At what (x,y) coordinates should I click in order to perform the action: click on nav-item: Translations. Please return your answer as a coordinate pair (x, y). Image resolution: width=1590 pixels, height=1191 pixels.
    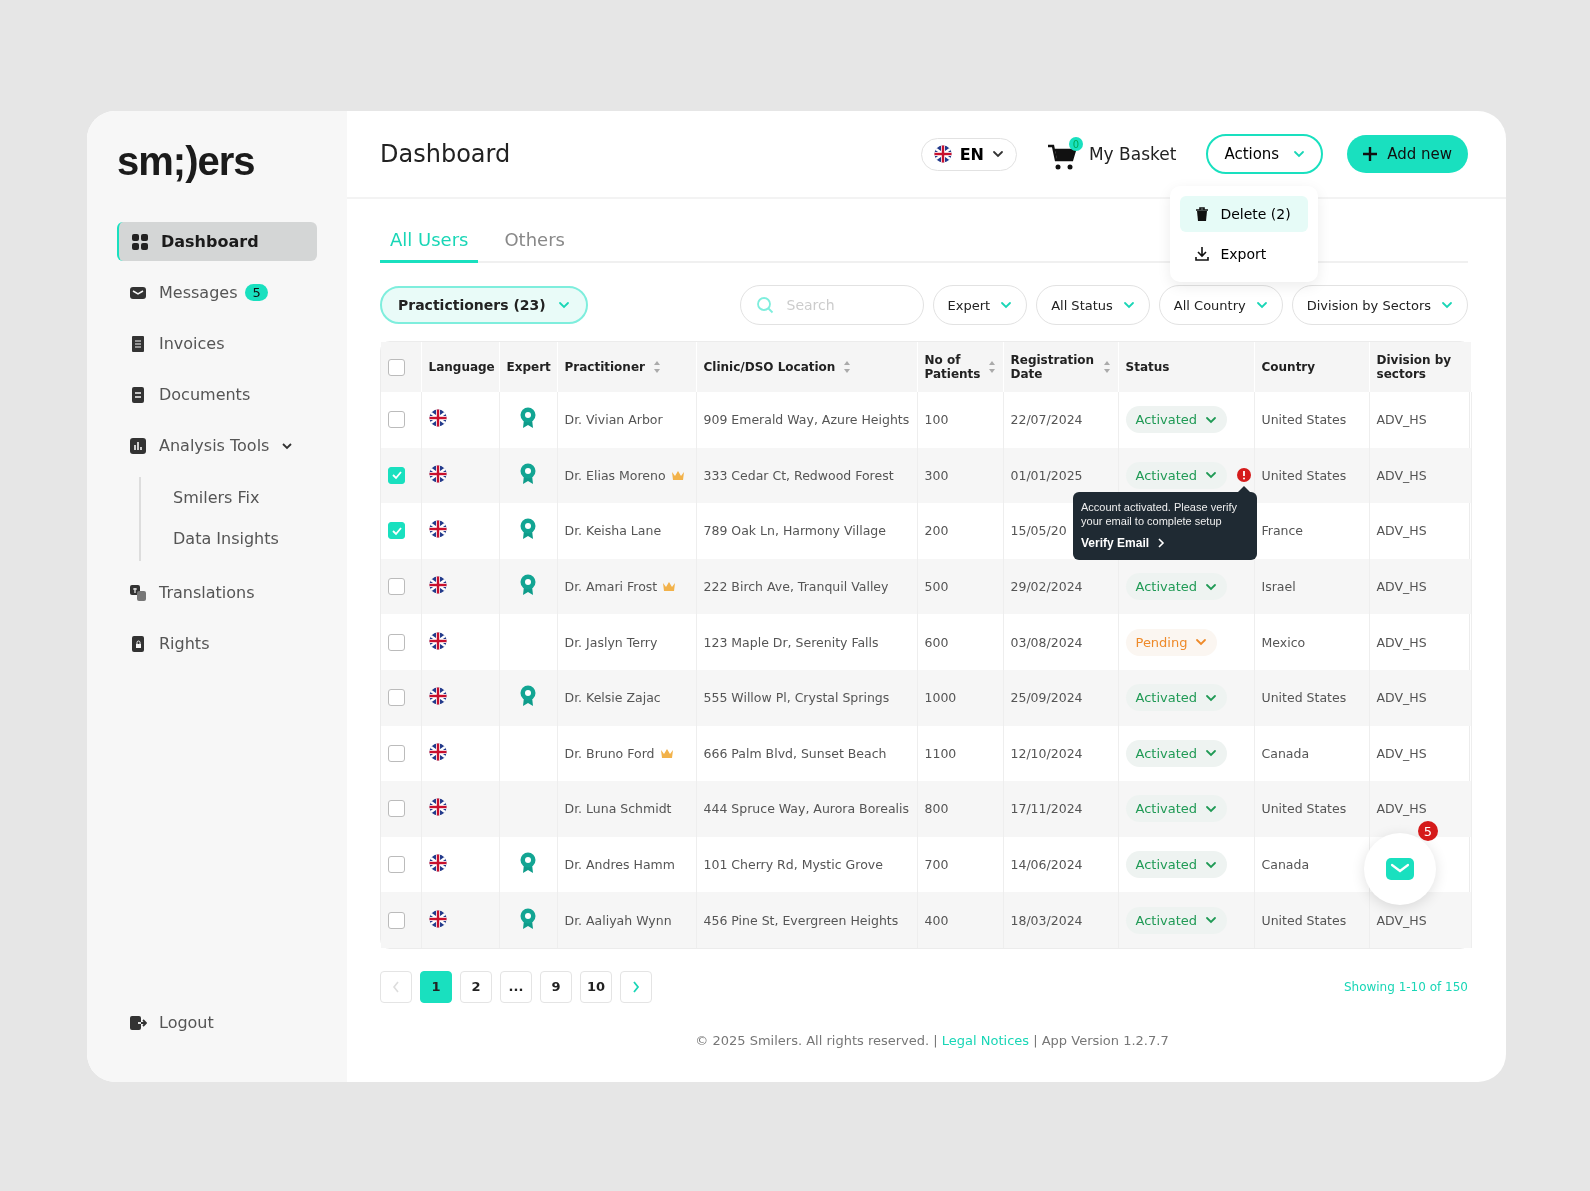
    Looking at the image, I should click on (217, 592).